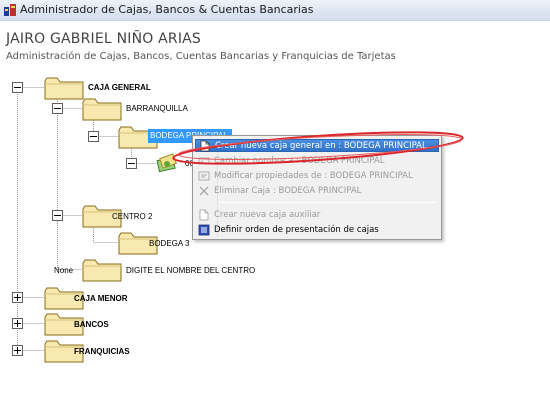 This screenshot has width=550, height=400. What do you see at coordinates (296, 229) in the screenshot?
I see `menu-item-label: Definir orden de presentación de cajas` at bounding box center [296, 229].